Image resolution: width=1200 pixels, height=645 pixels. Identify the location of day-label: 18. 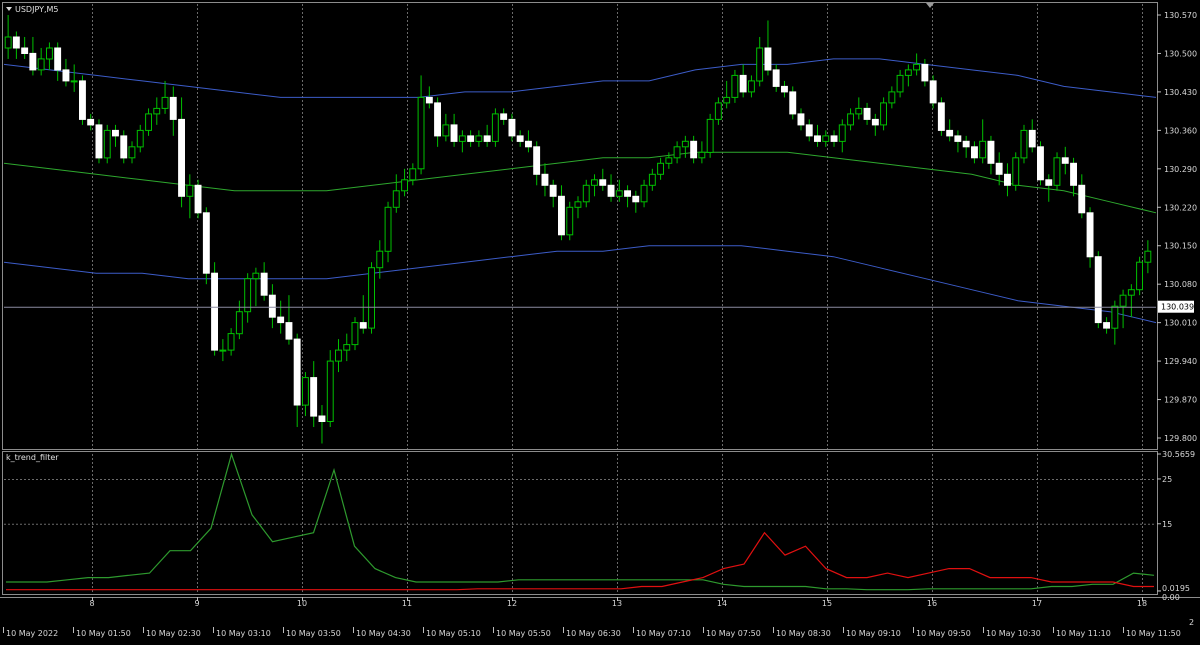
(1142, 603).